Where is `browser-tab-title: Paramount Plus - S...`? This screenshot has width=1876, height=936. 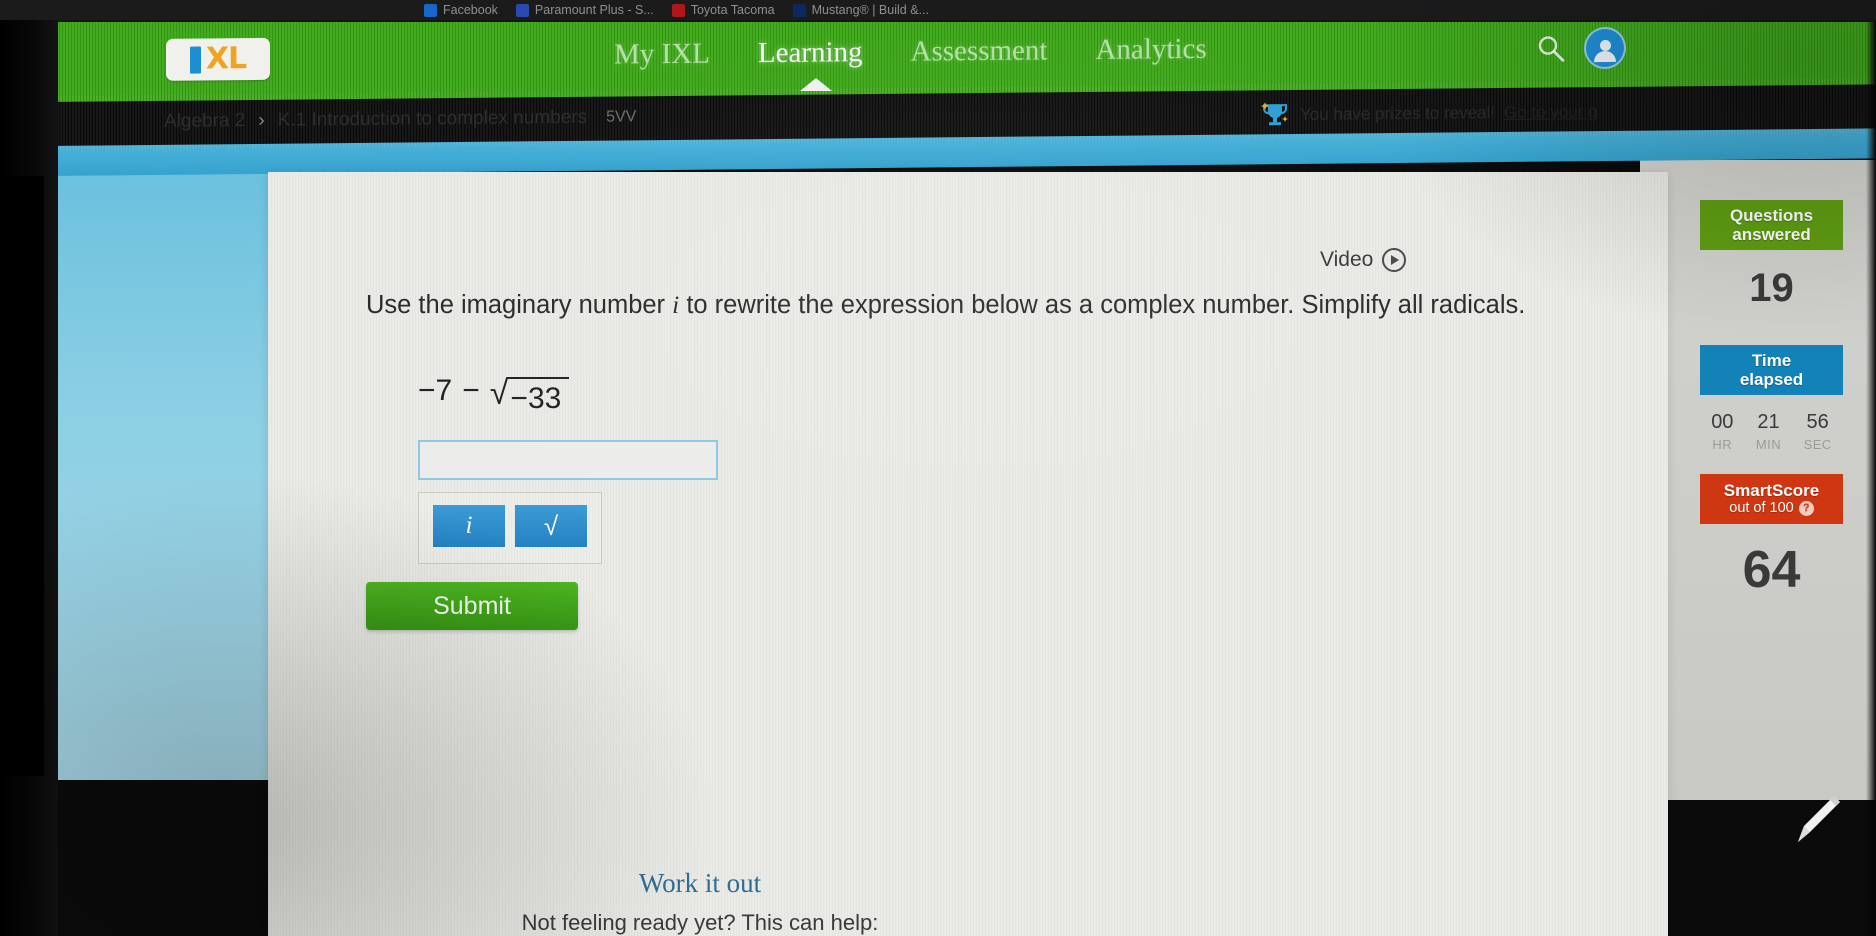
browser-tab-title: Paramount Plus - S... is located at coordinates (594, 10).